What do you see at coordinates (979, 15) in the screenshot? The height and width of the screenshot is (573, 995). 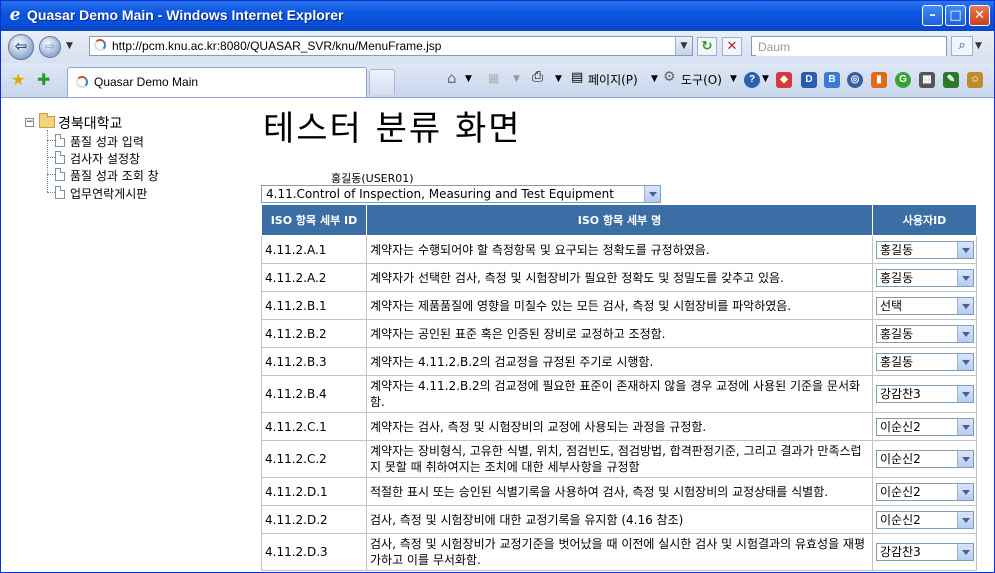 I see `close-button: ✕` at bounding box center [979, 15].